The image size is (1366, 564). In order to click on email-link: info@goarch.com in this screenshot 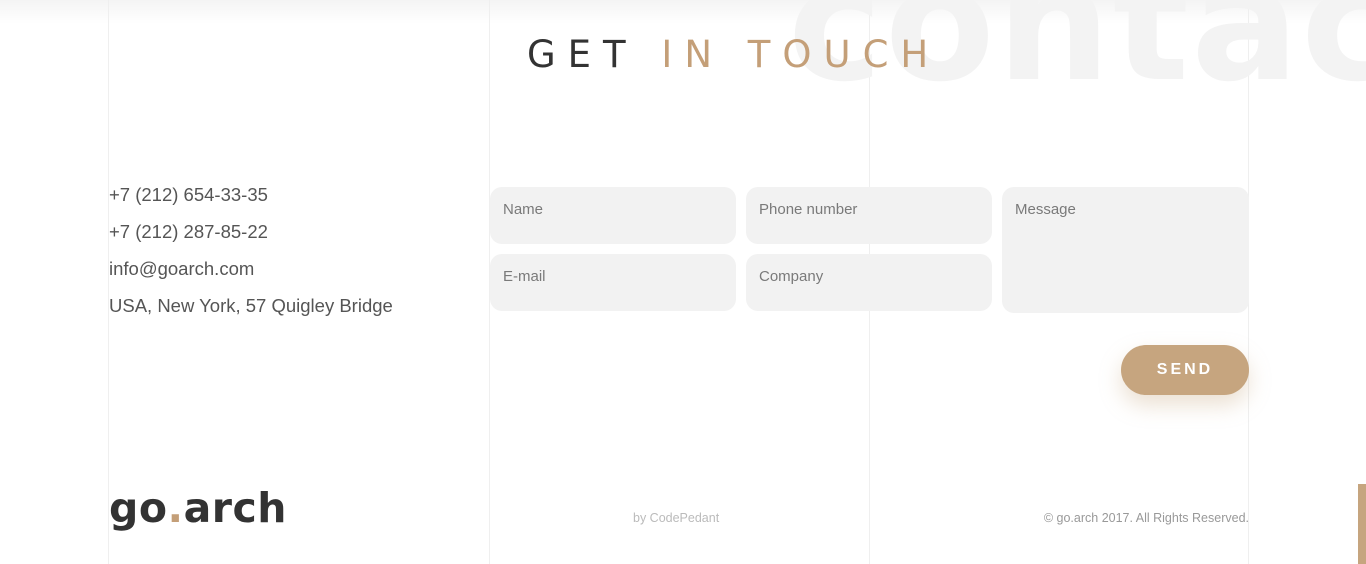, I will do `click(251, 275)`.